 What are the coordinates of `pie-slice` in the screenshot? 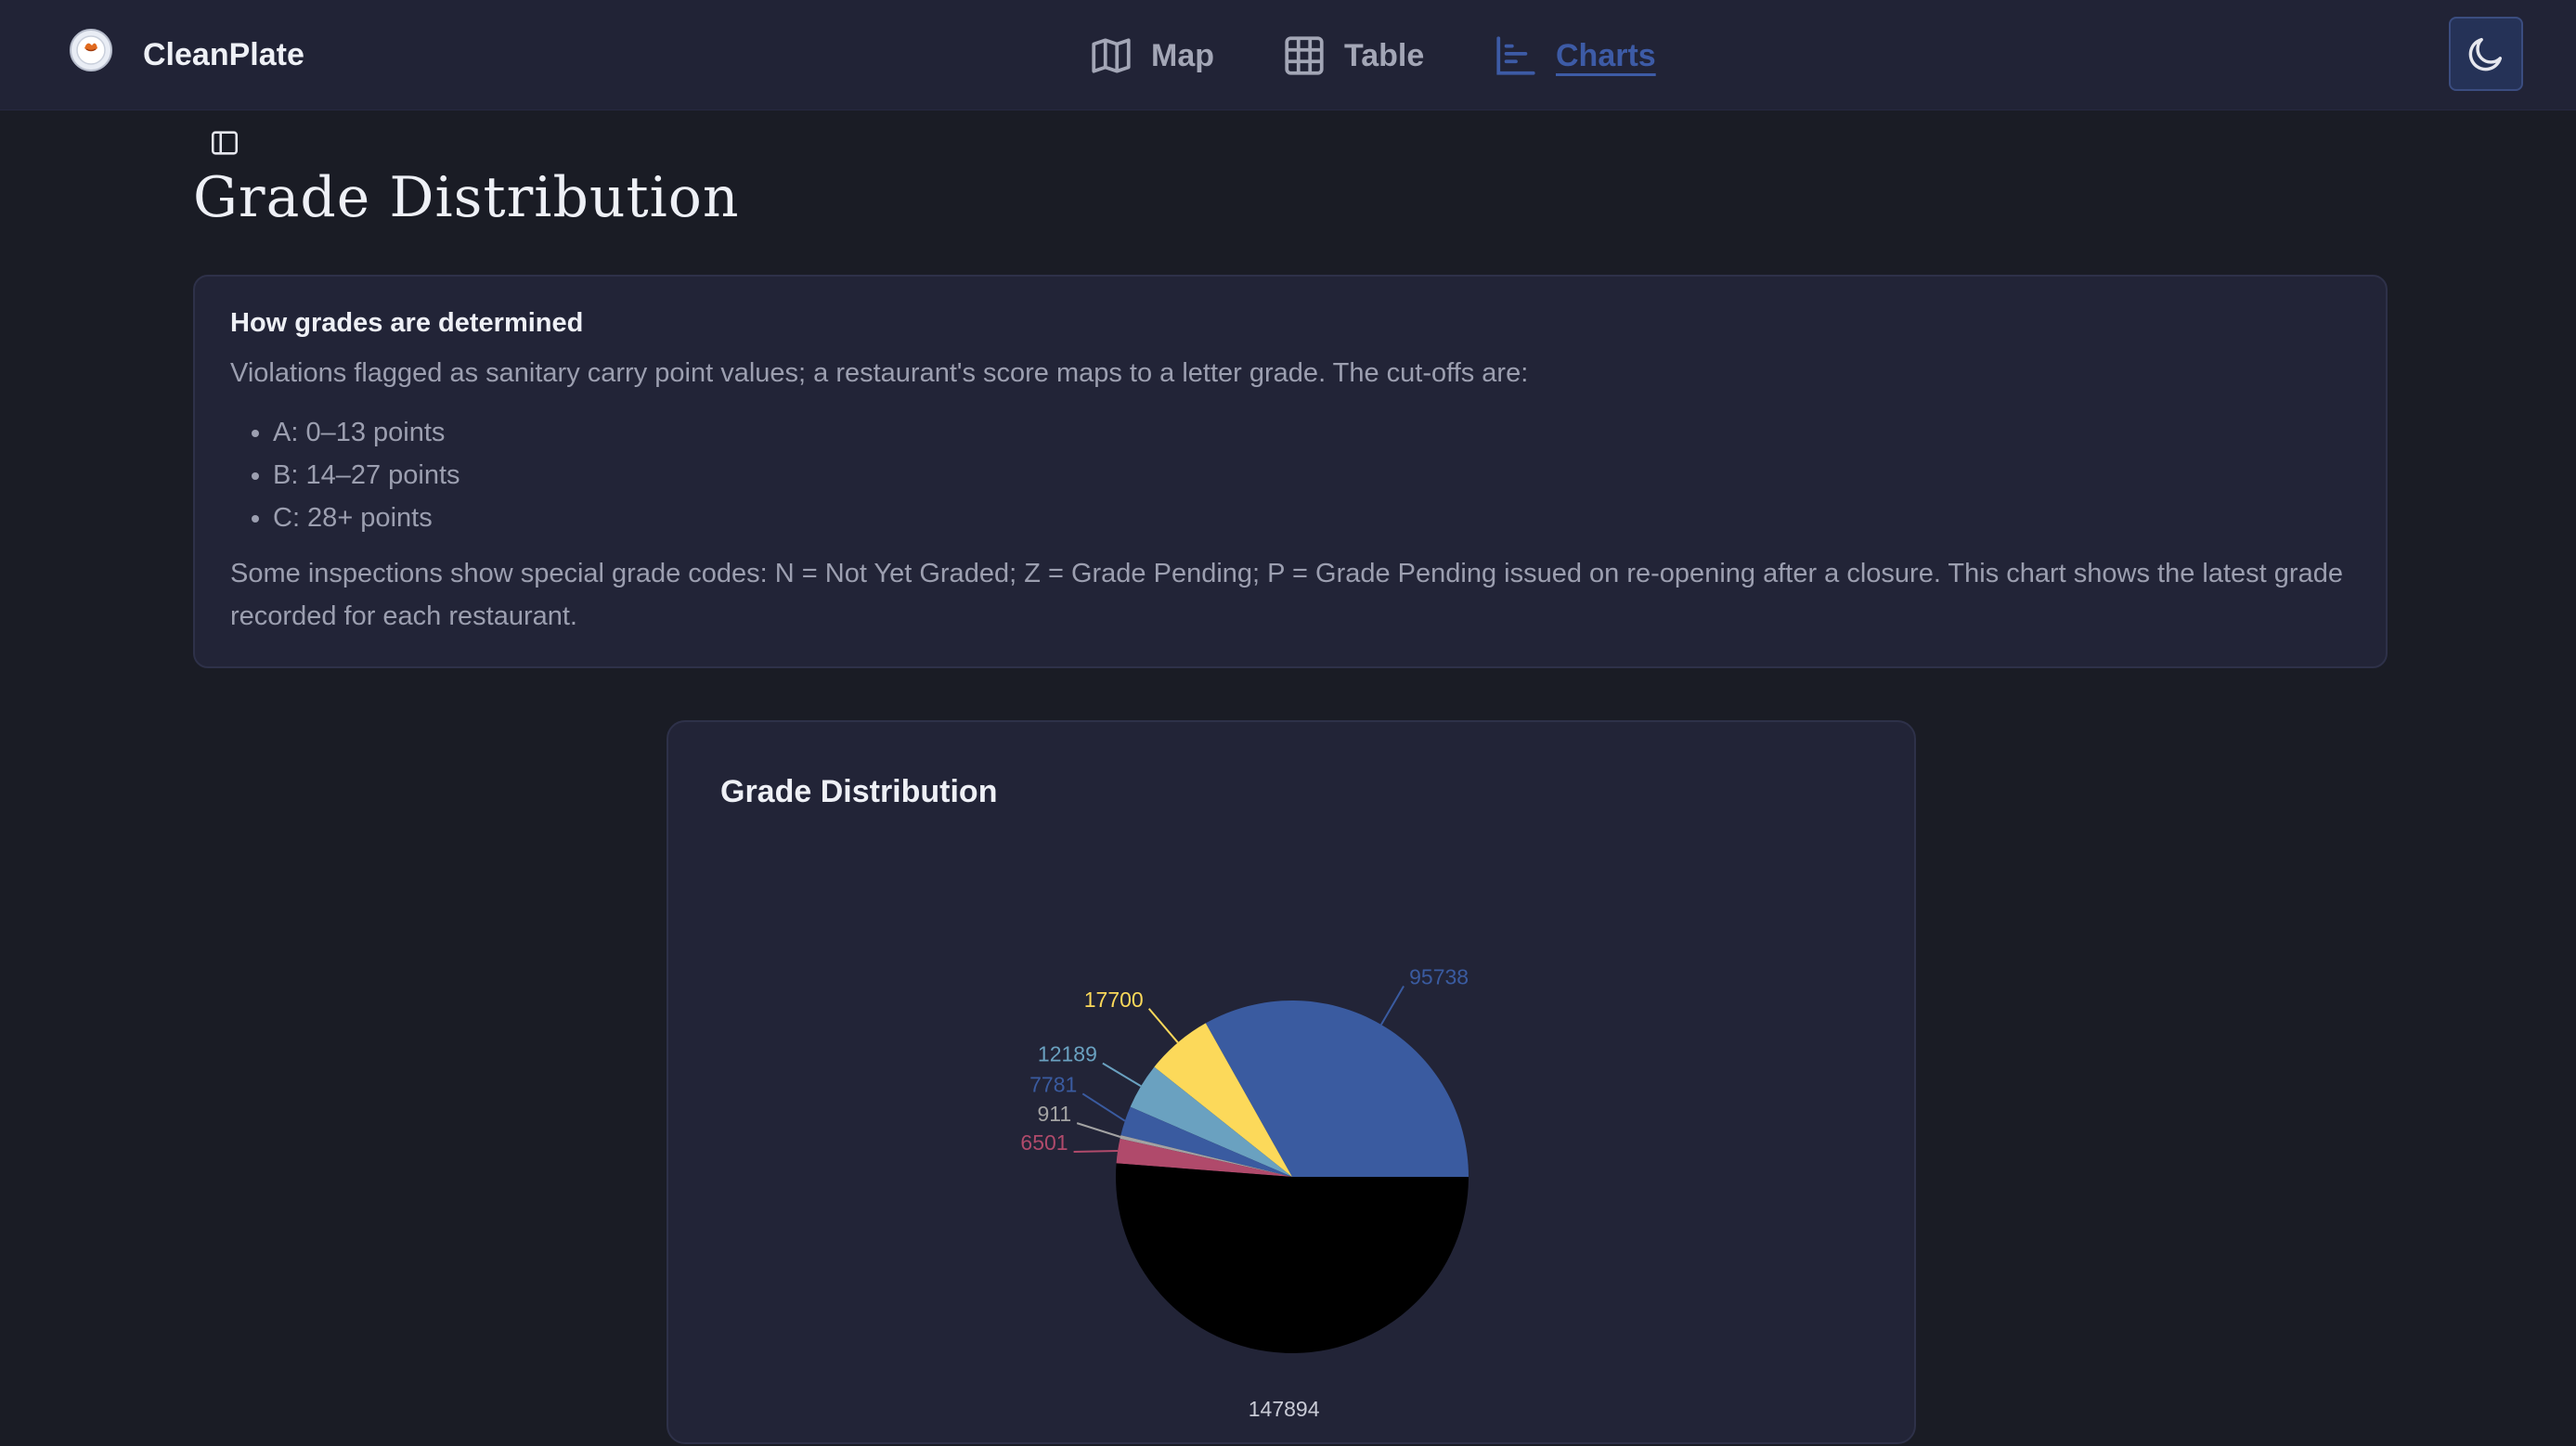 It's located at (1292, 1258).